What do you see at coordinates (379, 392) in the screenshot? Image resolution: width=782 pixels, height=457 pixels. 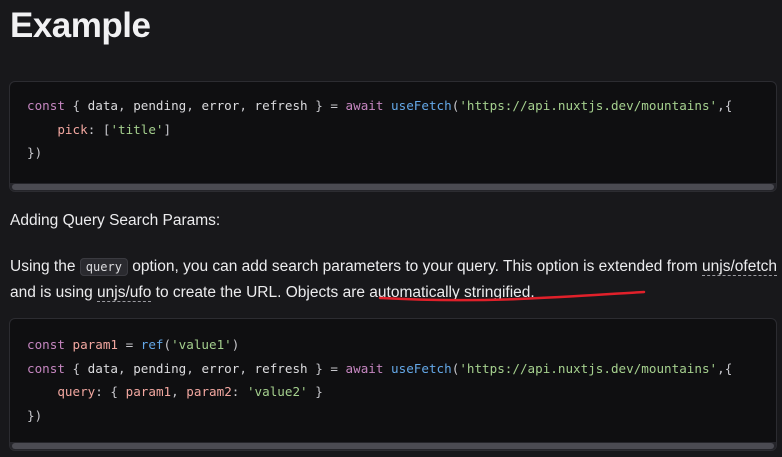 I see `code-line: query: { param1, param2: 'value2' }` at bounding box center [379, 392].